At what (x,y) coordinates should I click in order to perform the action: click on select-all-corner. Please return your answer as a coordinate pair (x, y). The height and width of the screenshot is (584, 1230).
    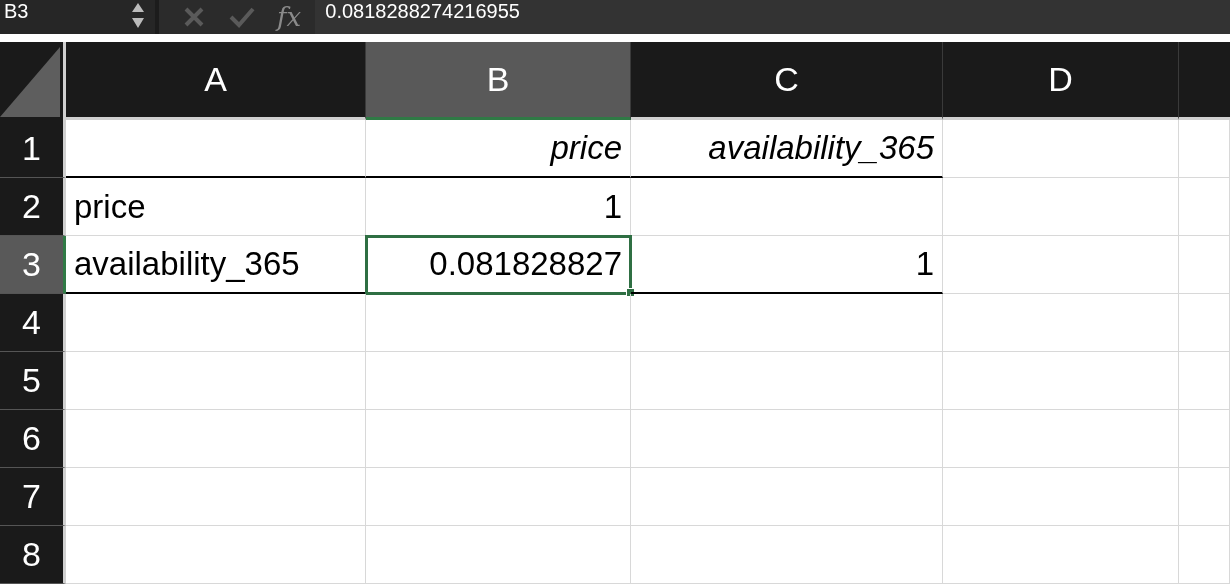
    Looking at the image, I should click on (33, 81).